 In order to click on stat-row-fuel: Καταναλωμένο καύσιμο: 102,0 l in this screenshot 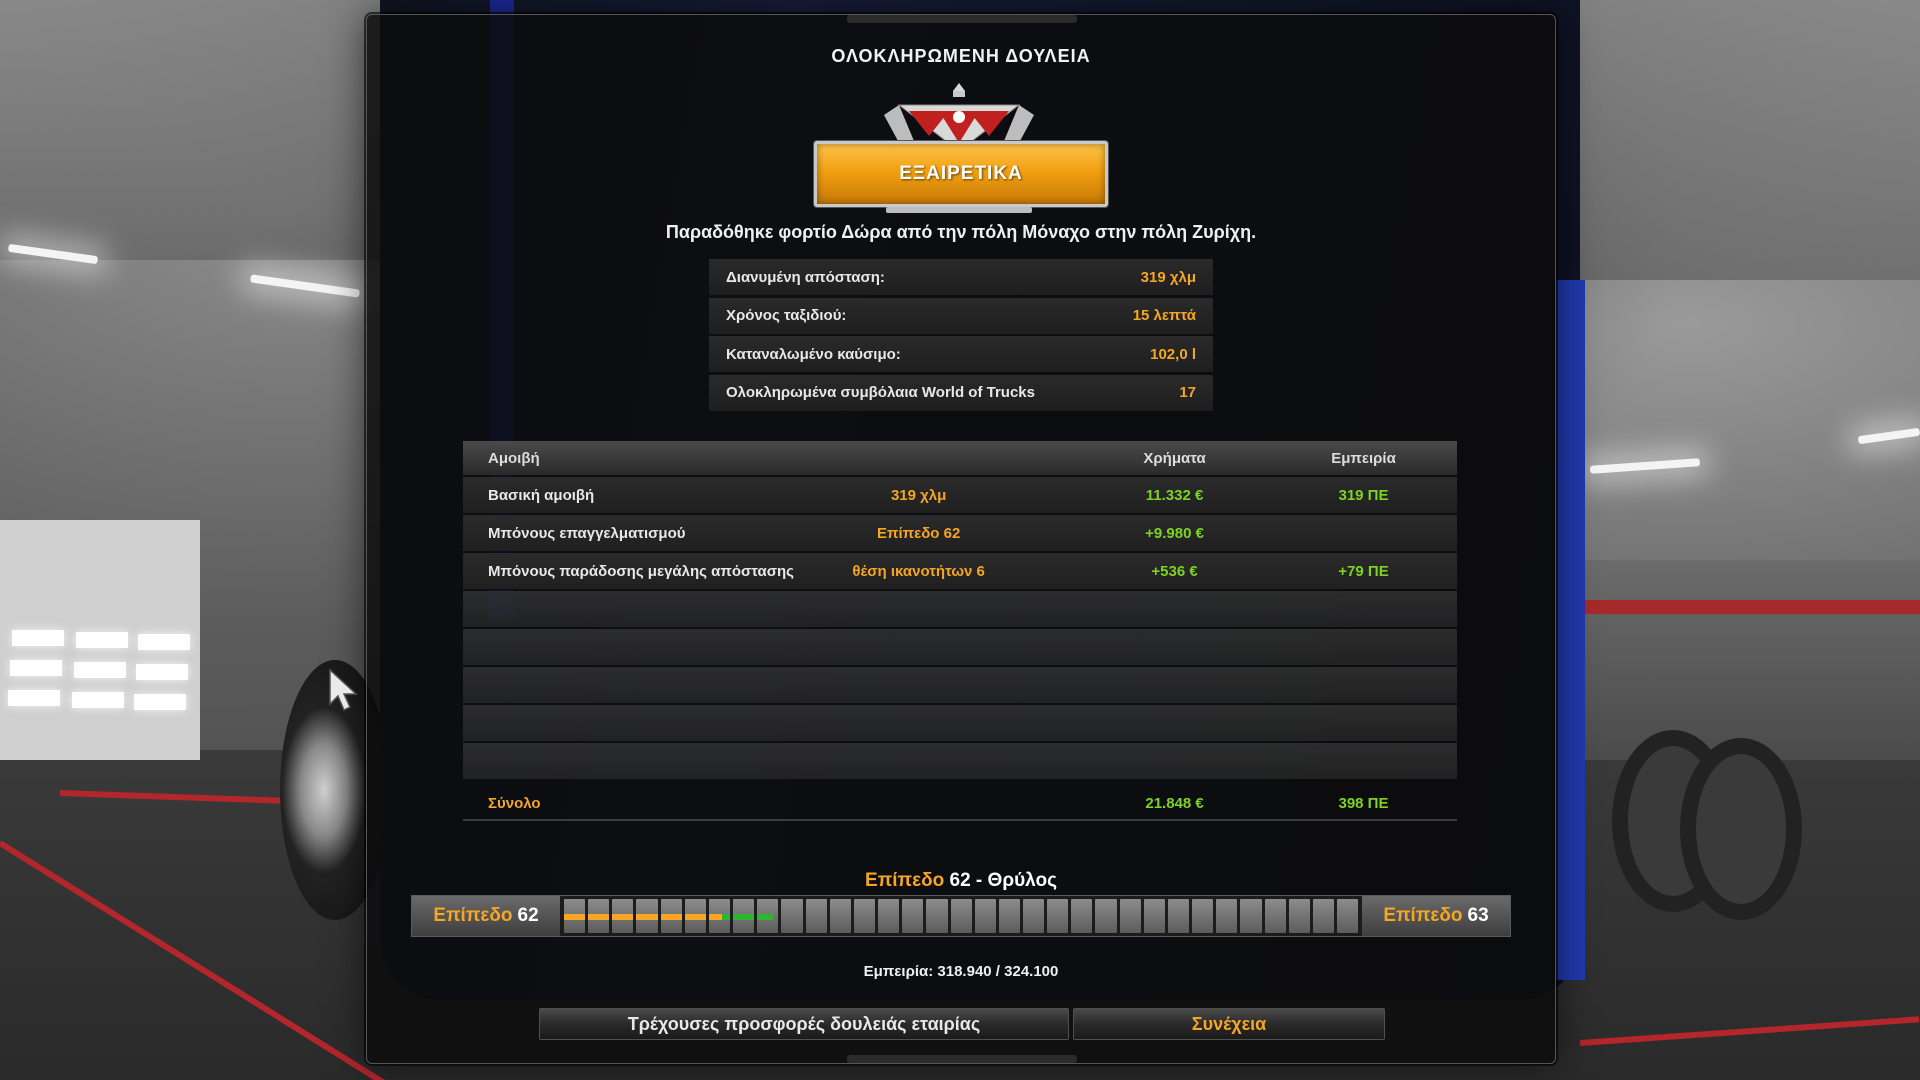, I will do `click(961, 354)`.